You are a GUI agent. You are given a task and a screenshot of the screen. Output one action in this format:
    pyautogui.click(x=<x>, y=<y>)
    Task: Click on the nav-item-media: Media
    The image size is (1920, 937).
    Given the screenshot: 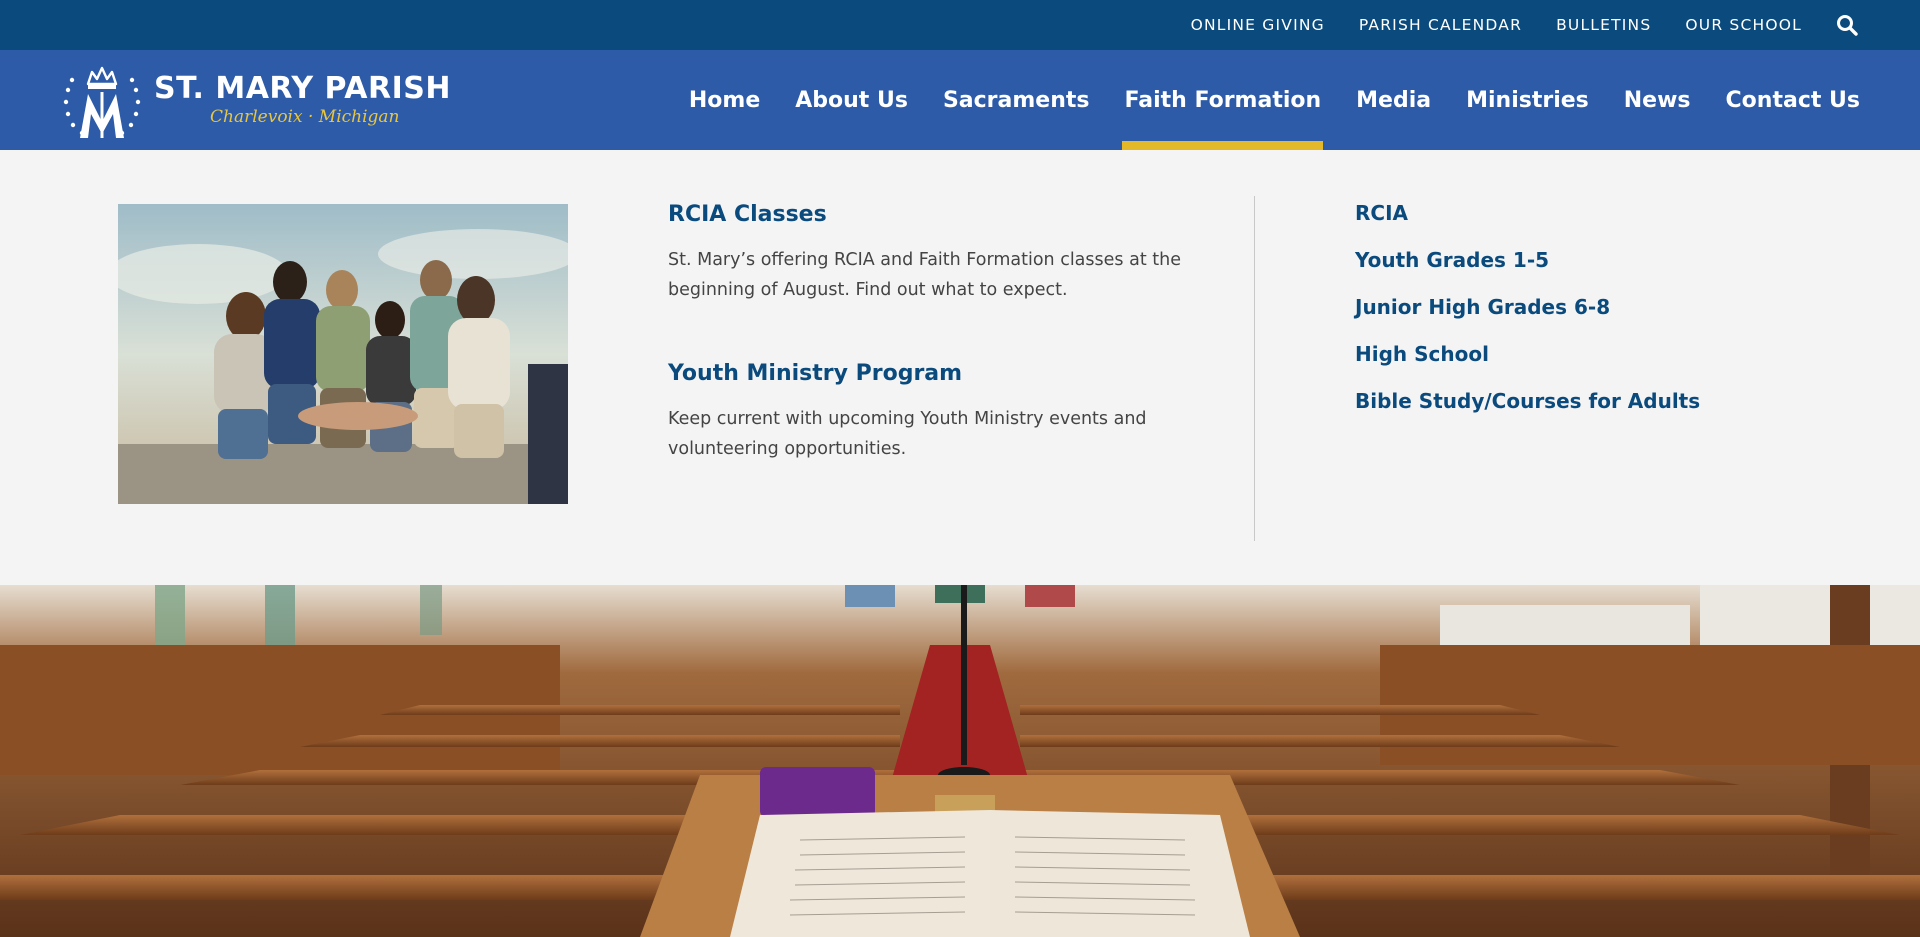 What is the action you would take?
    pyautogui.click(x=1393, y=100)
    